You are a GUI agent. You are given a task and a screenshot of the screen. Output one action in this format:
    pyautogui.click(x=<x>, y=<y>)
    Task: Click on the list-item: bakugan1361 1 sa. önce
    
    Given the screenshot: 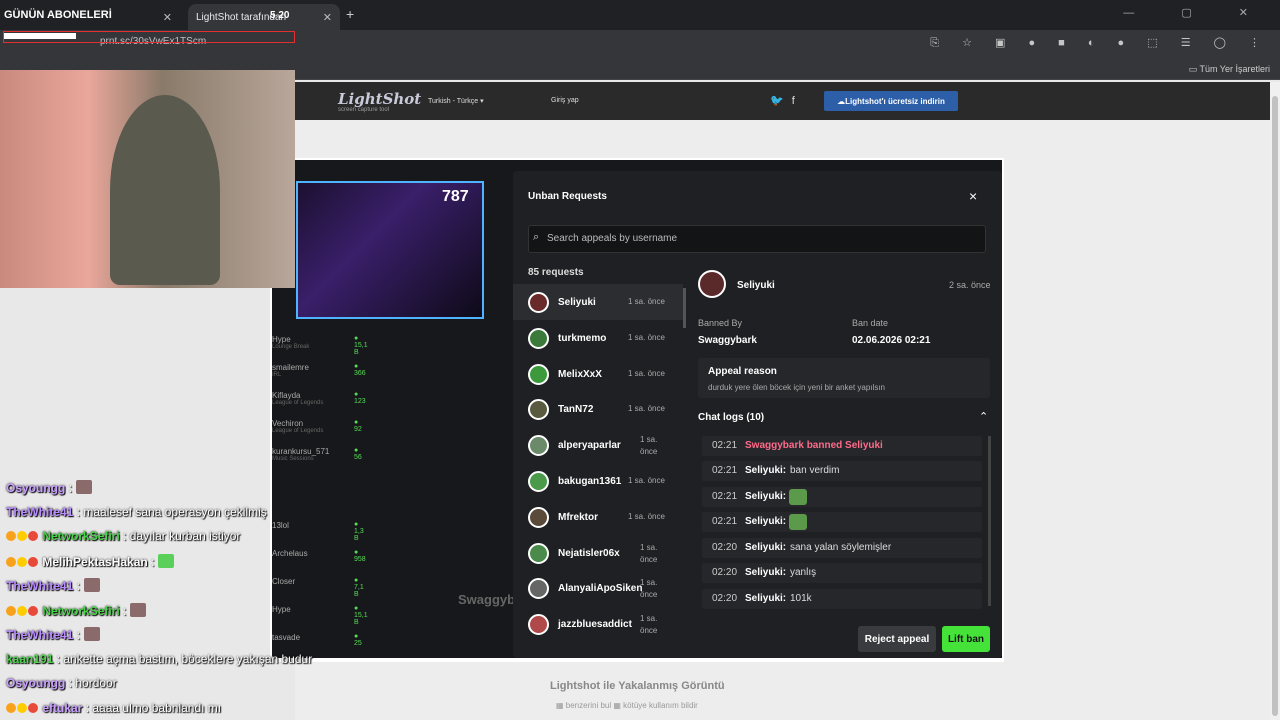 What is the action you would take?
    pyautogui.click(x=598, y=481)
    